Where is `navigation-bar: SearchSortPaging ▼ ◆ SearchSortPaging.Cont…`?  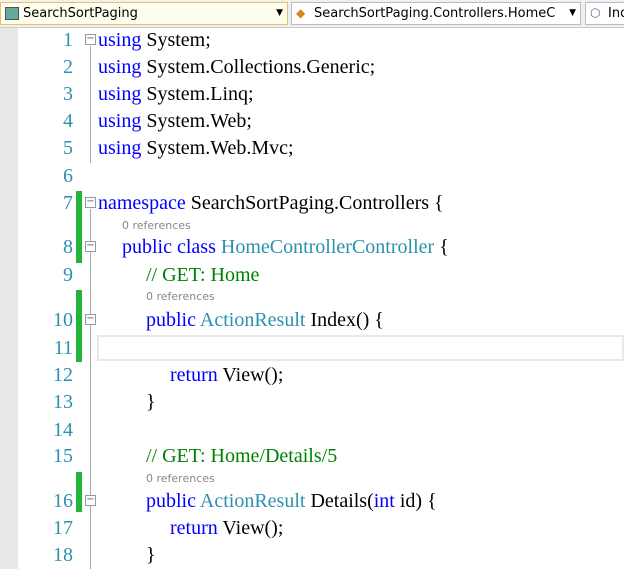
navigation-bar: SearchSortPaging ▼ ◆ SearchSortPaging.Cont… is located at coordinates (312, 14).